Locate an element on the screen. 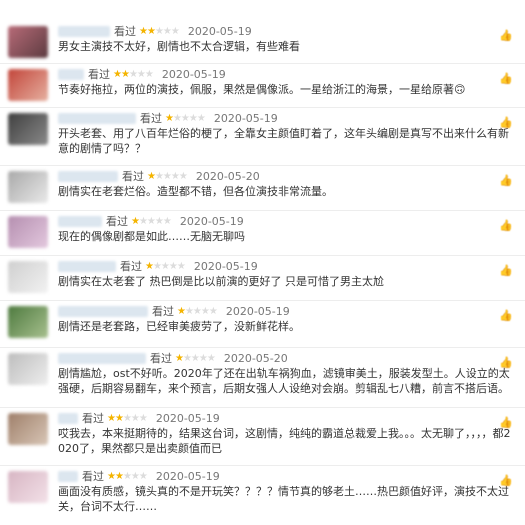  review-text: 剧情实在太老套了 热巴倒是比以前演的更好了 只是可惜了男主太尬 is located at coordinates (221, 281).